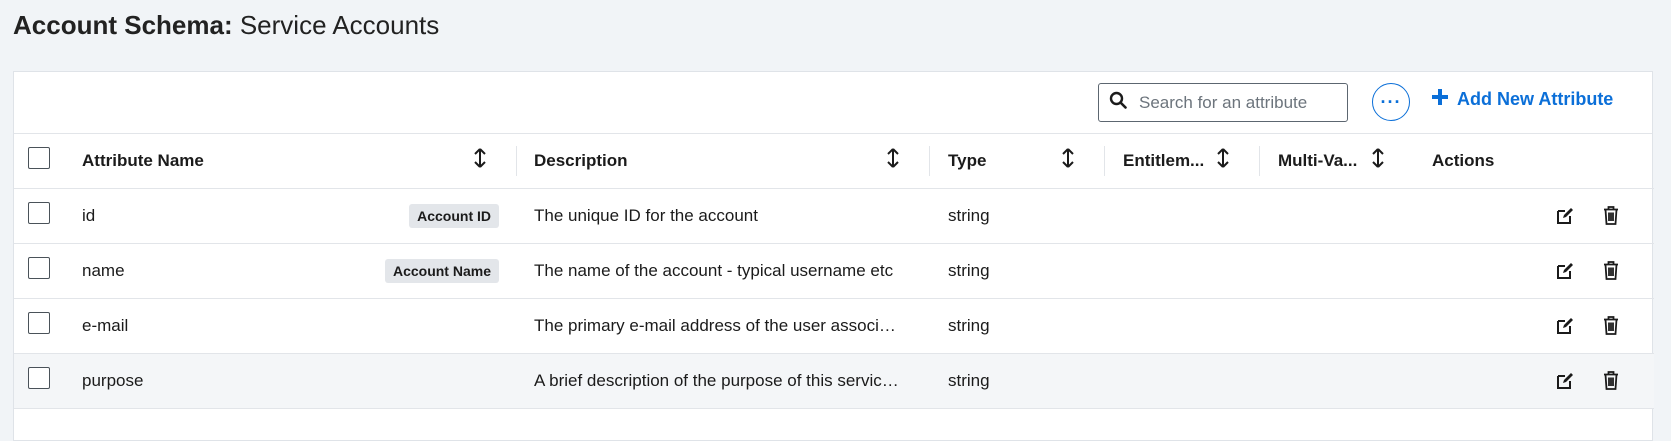  What do you see at coordinates (89, 215) in the screenshot?
I see `attribute-name: id` at bounding box center [89, 215].